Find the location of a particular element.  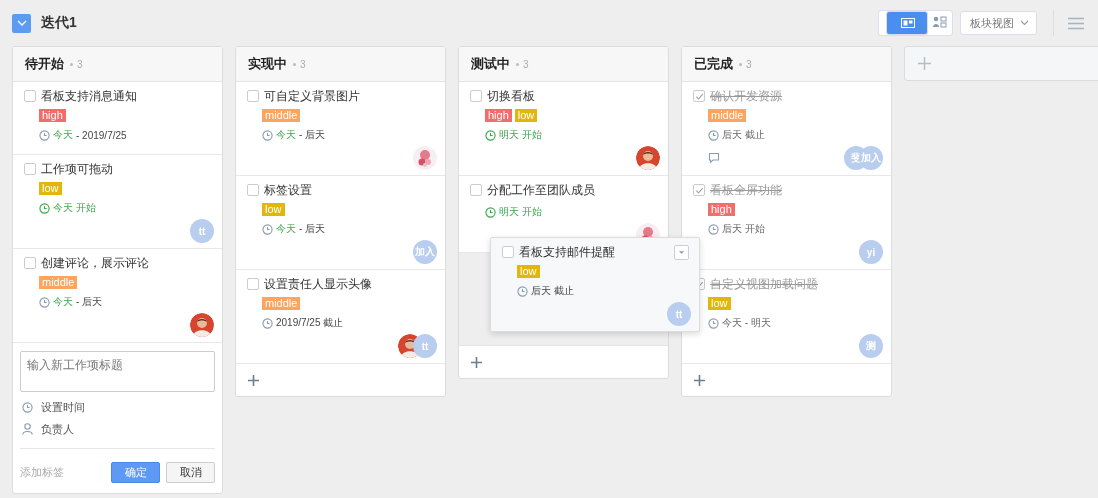

task-title: 看板全屏功能 is located at coordinates (746, 190).